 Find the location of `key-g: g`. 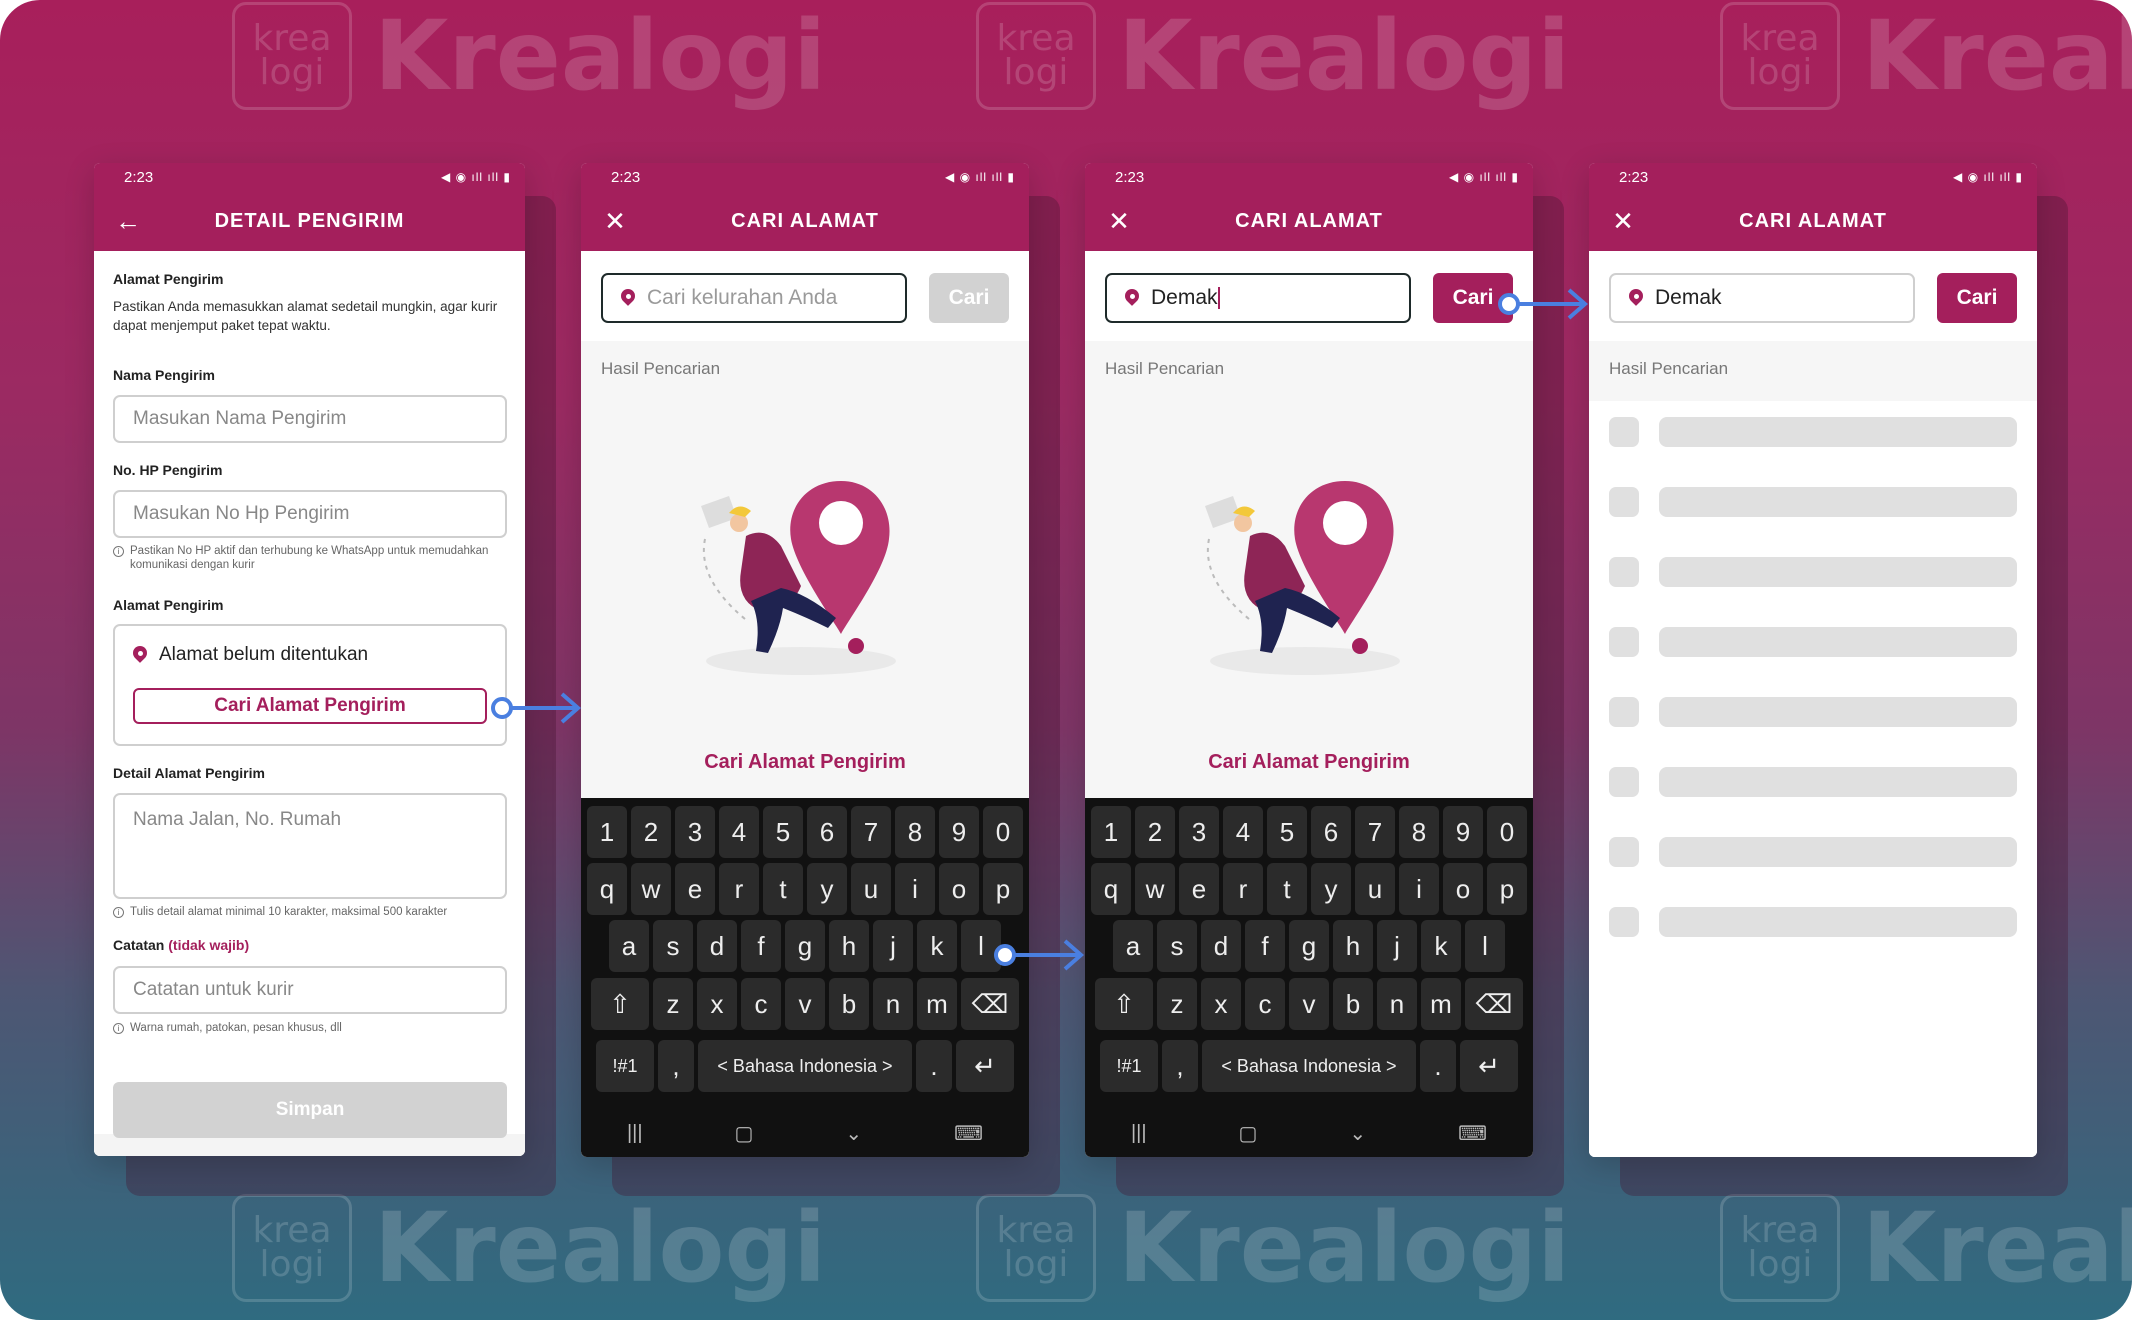

key-g: g is located at coordinates (805, 946).